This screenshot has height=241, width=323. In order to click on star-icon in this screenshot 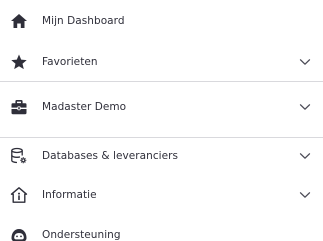, I will do `click(19, 62)`.